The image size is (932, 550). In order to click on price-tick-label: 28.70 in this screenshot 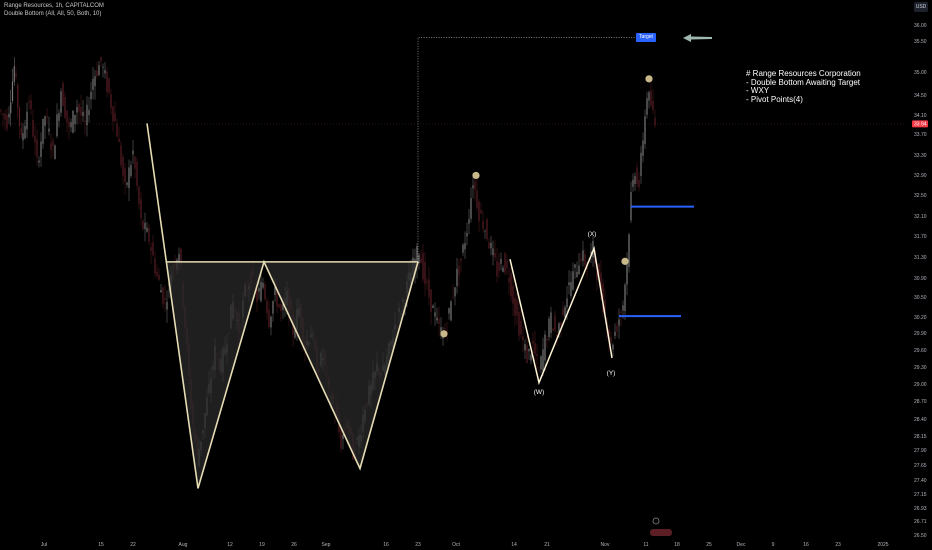, I will do `click(920, 402)`.